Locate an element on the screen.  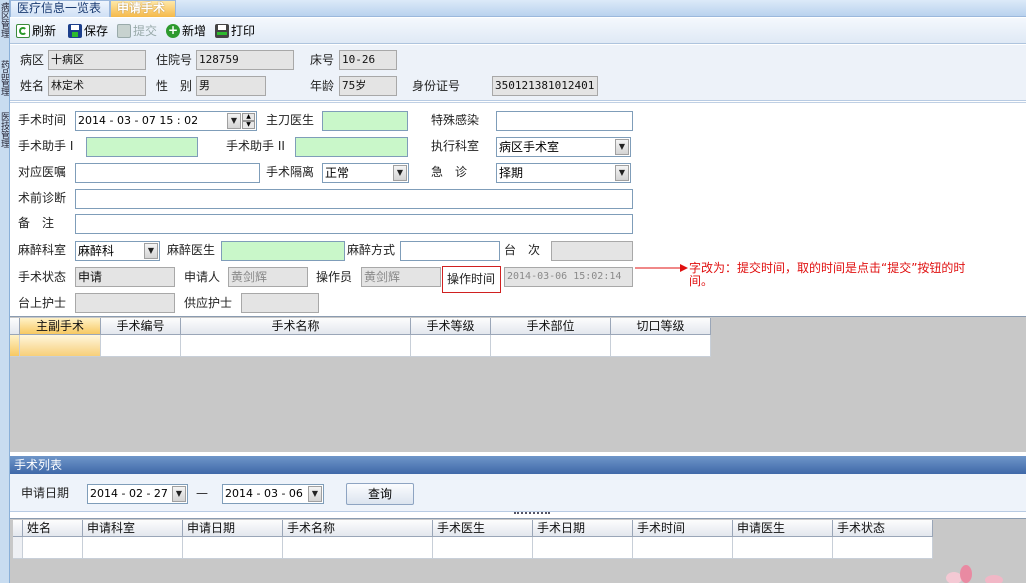
diagnosis-label: 术前诊断 is located at coordinates (42, 198).